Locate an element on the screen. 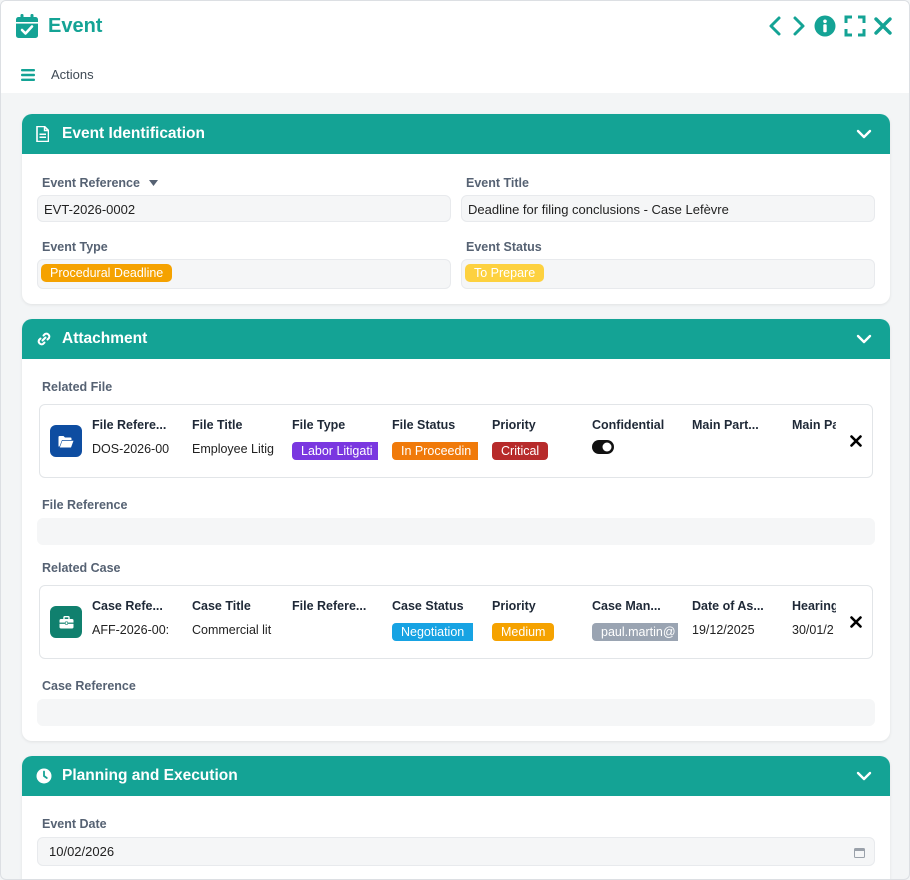  section-title: Planning and Execution is located at coordinates (150, 775).